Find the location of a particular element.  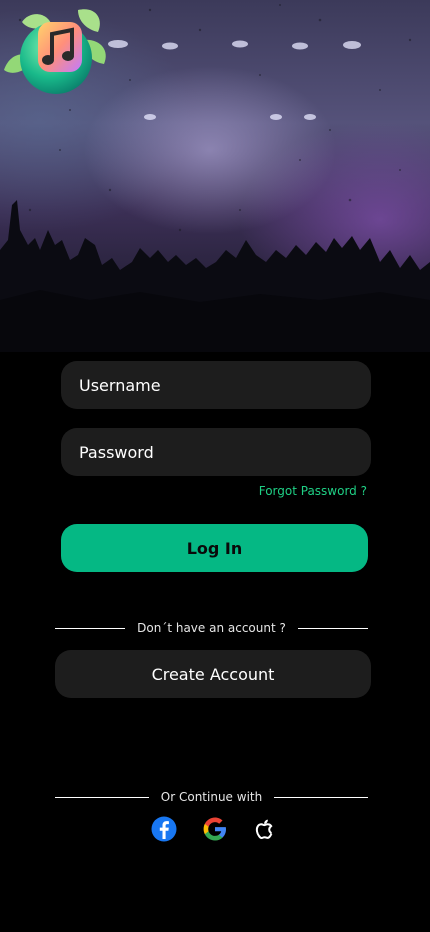

create-account-label: Create Account is located at coordinates (213, 674).